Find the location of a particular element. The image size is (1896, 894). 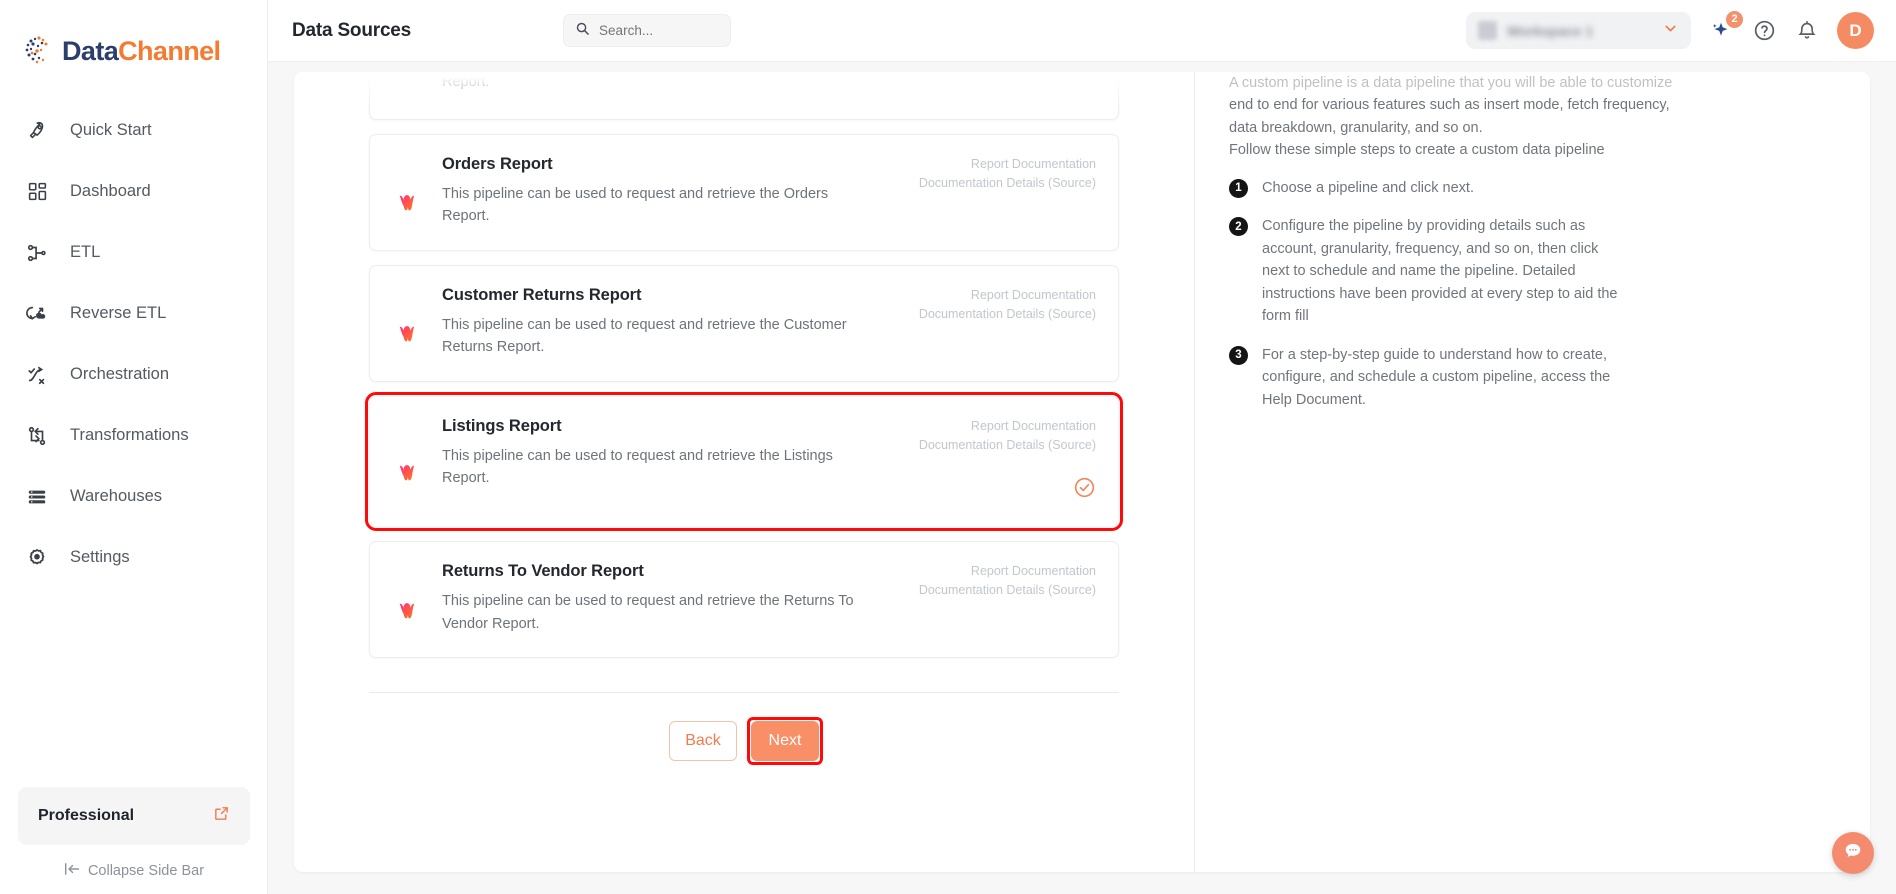

page-title: Data Sources is located at coordinates (352, 30).